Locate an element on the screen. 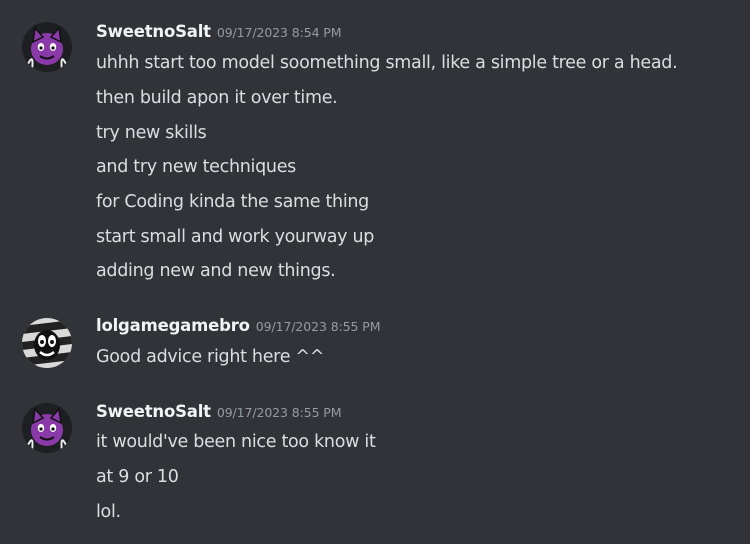 The height and width of the screenshot is (544, 750). striped-face-avatar-icon is located at coordinates (47, 343).